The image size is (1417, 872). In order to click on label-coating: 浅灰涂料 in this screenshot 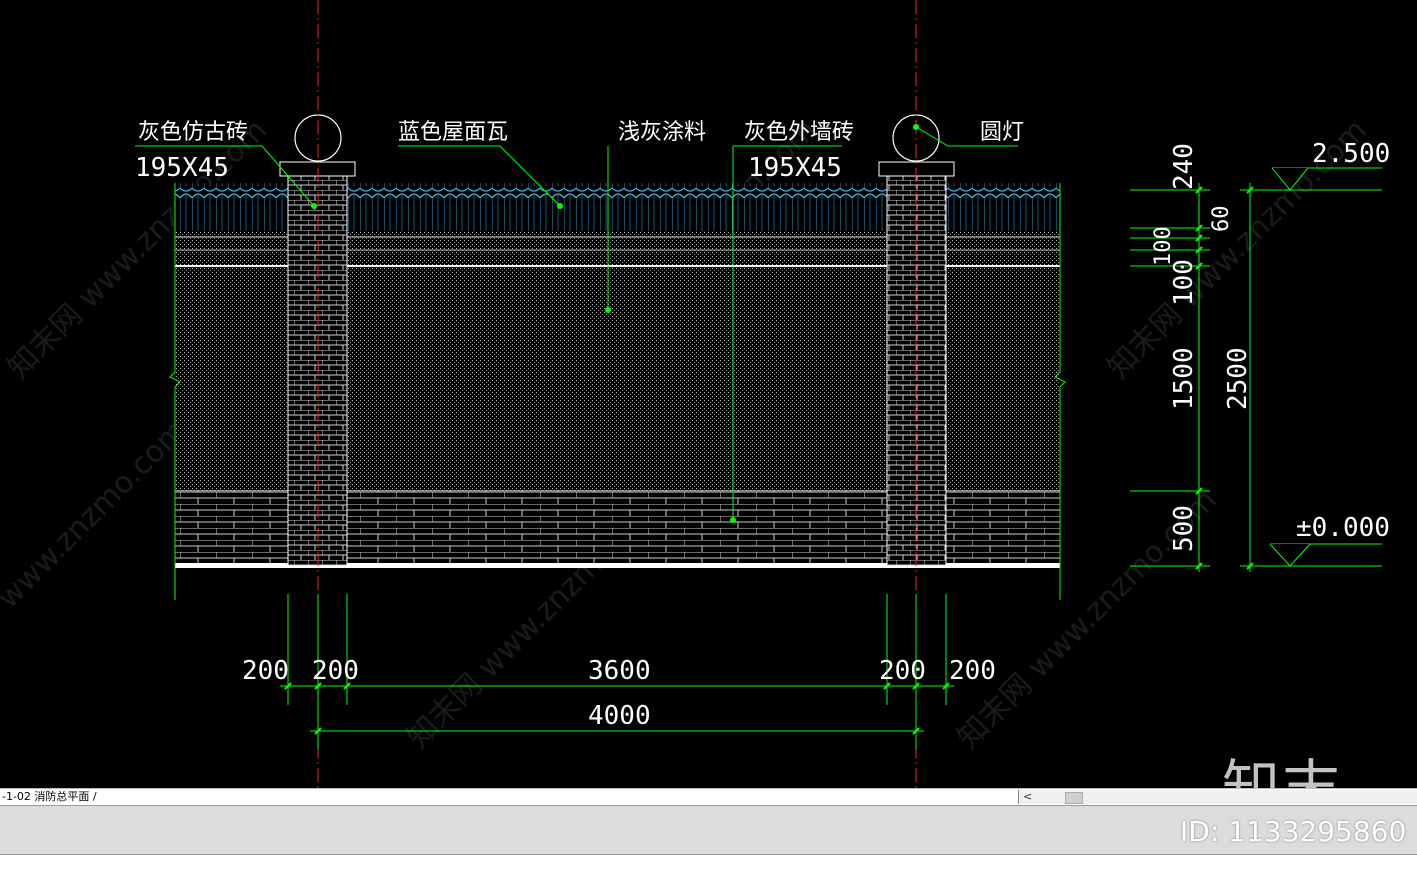, I will do `click(662, 132)`.